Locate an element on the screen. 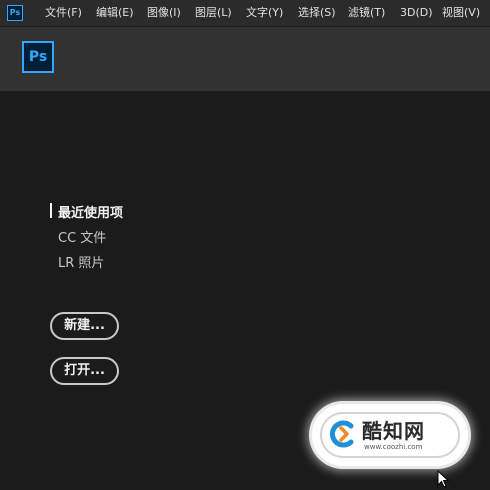 The width and height of the screenshot is (490, 490). menu-3d: 3D(D) is located at coordinates (416, 13).